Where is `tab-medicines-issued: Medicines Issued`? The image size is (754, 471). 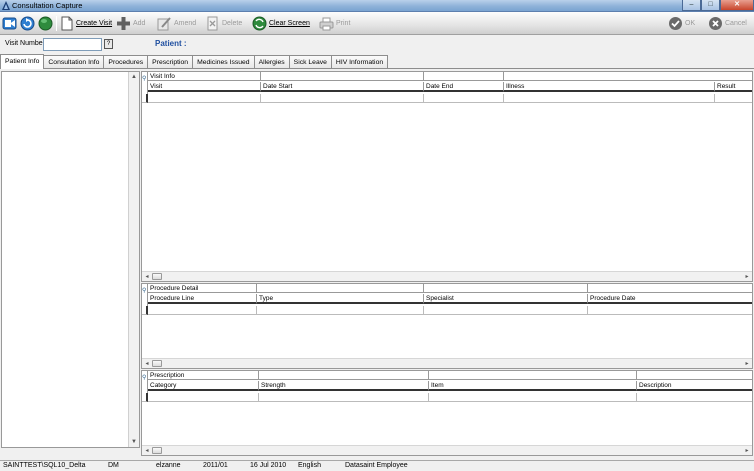 tab-medicines-issued: Medicines Issued is located at coordinates (223, 62).